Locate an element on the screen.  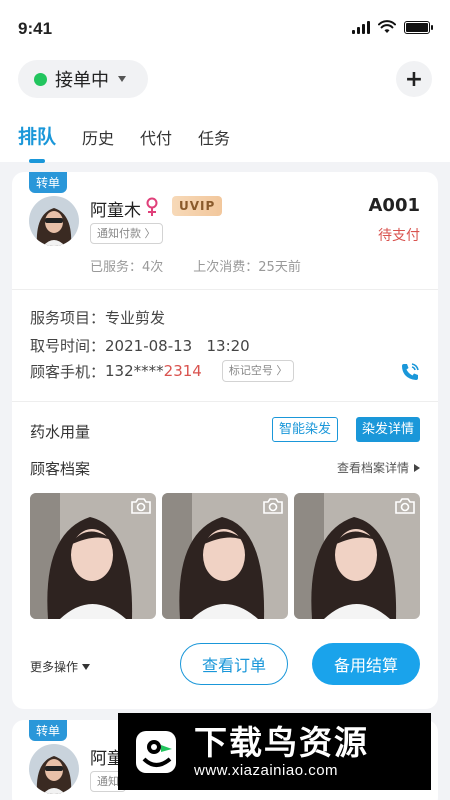
phone-row: 顾客手机： 132**** 2314 标记空号 〉 is located at coordinates (162, 371).